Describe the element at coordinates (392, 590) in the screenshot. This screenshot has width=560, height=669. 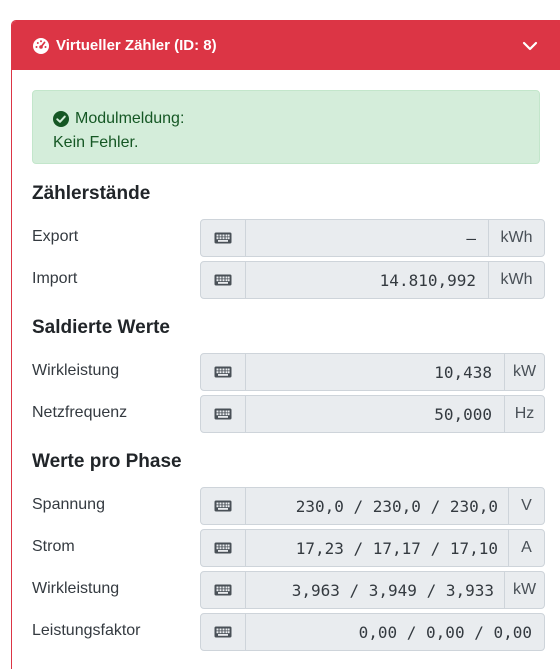
I see `phase-power-value: 3,963 / 3,949 / 3,933` at that location.